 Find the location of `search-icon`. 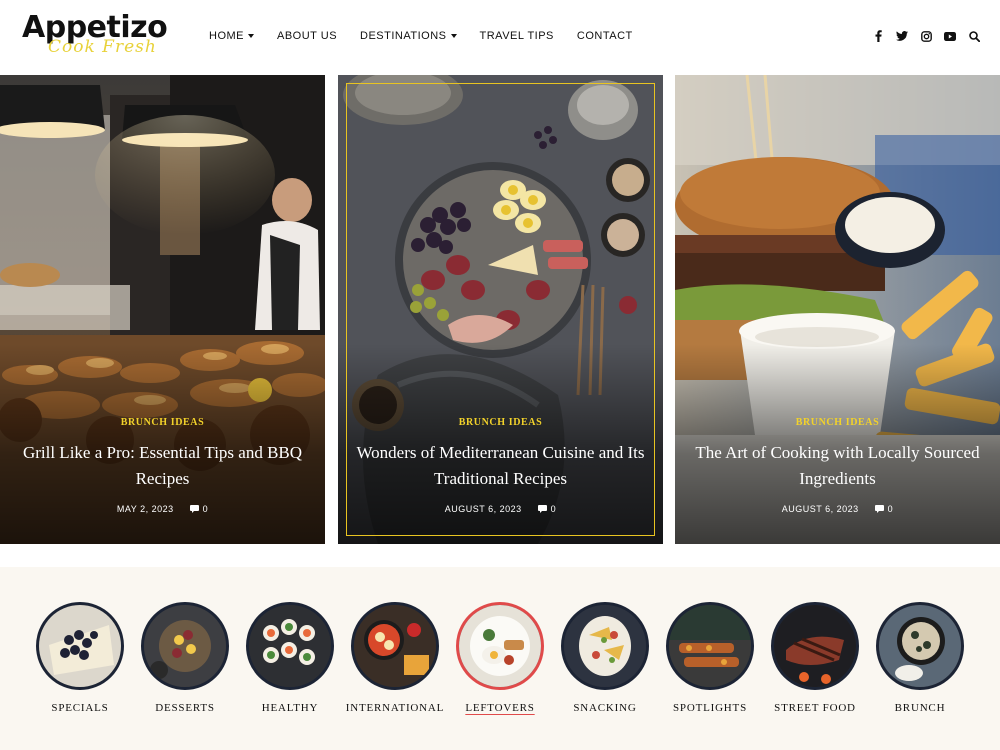

search-icon is located at coordinates (974, 36).